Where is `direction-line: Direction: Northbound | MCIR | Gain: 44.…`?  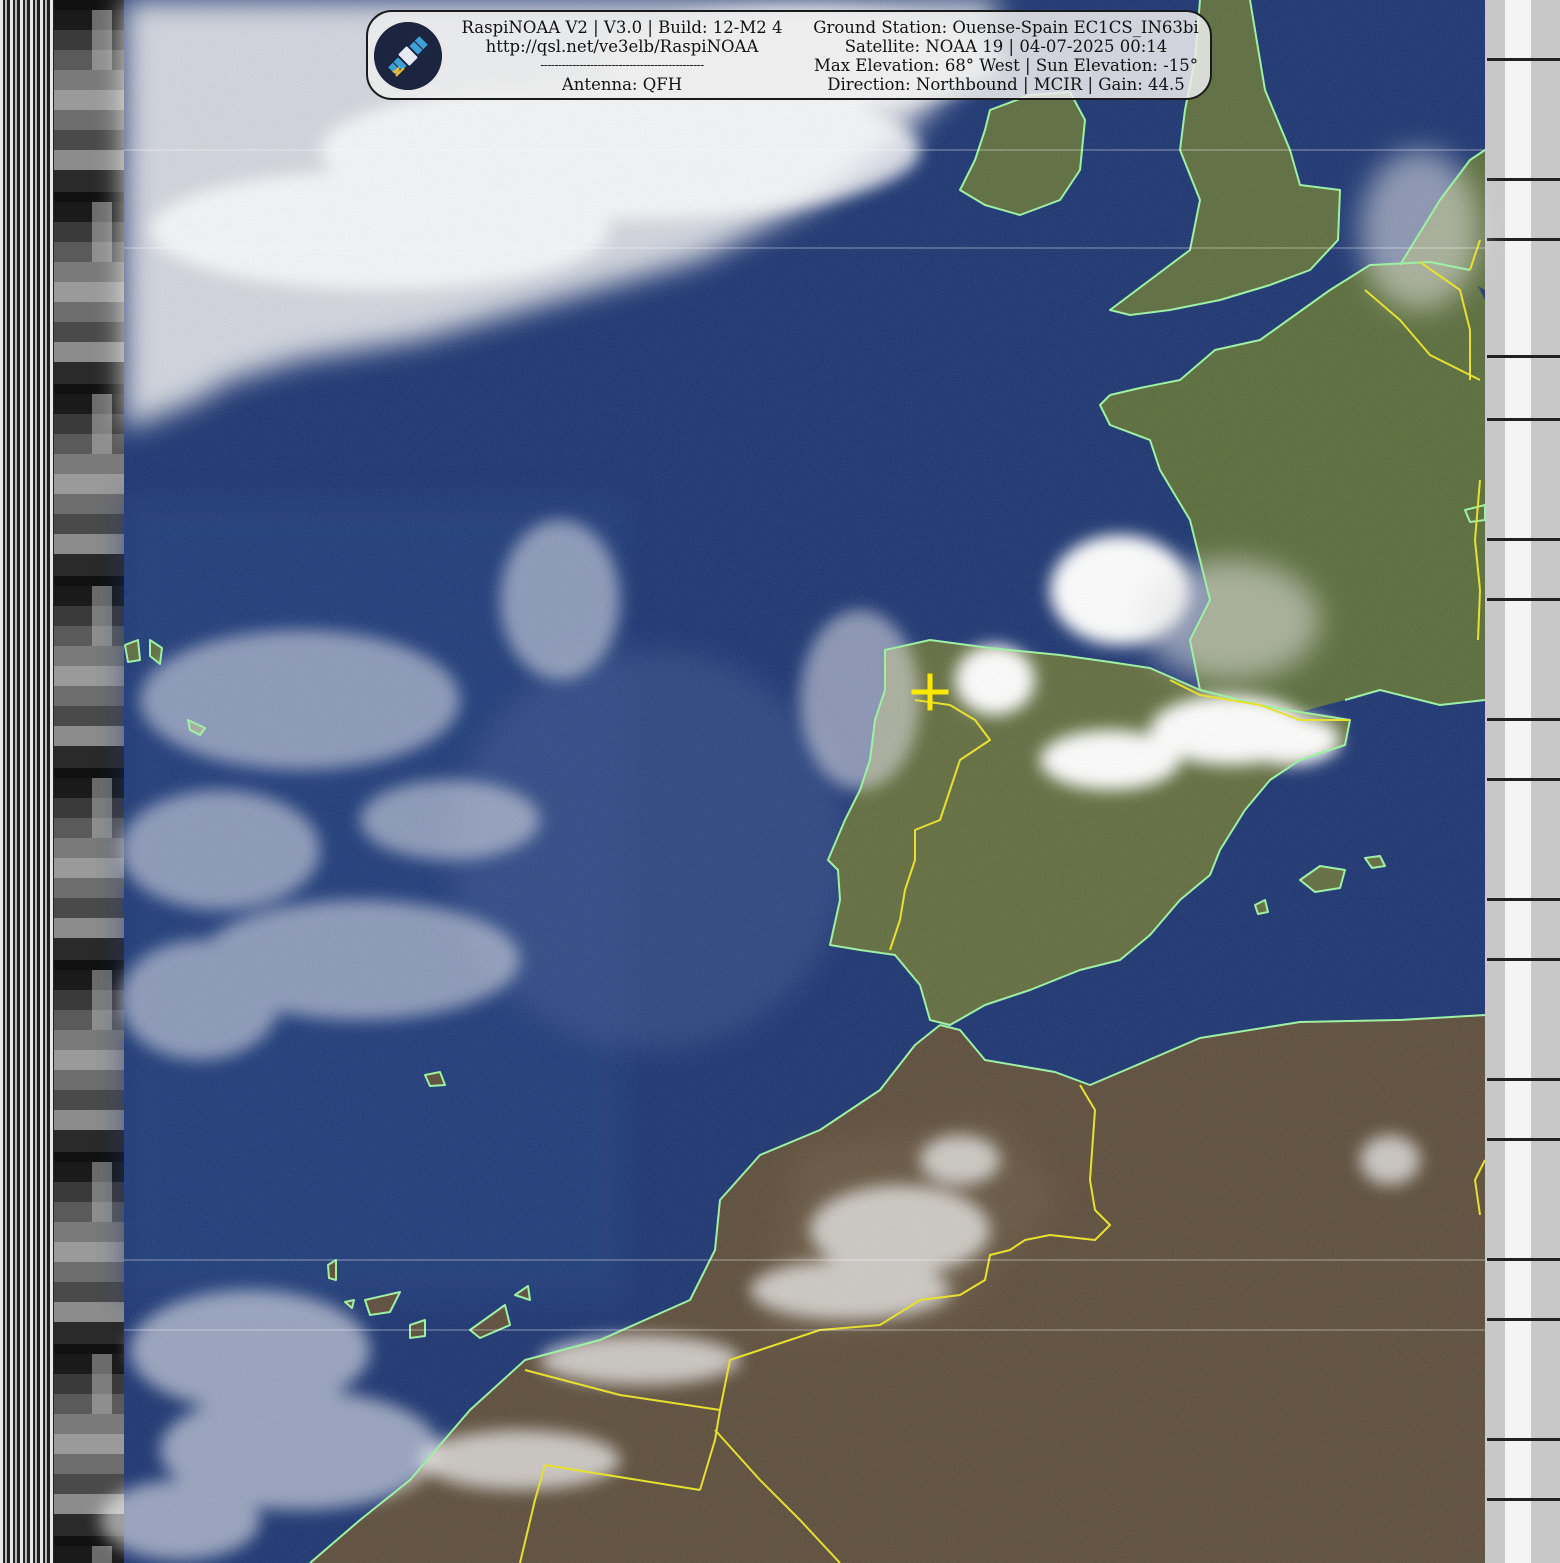 direction-line: Direction: Northbound | MCIR | Gain: 44.… is located at coordinates (1006, 84).